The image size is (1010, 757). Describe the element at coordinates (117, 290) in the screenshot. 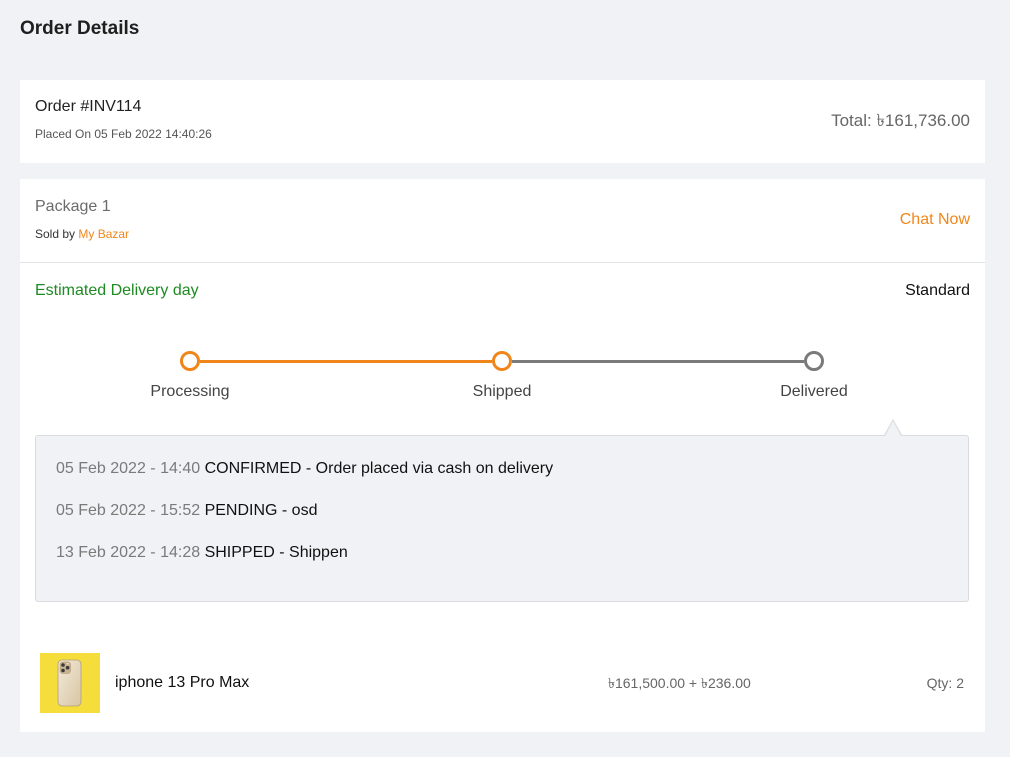

I see `estimated-delivery-label: Estimated Delivery day` at that location.